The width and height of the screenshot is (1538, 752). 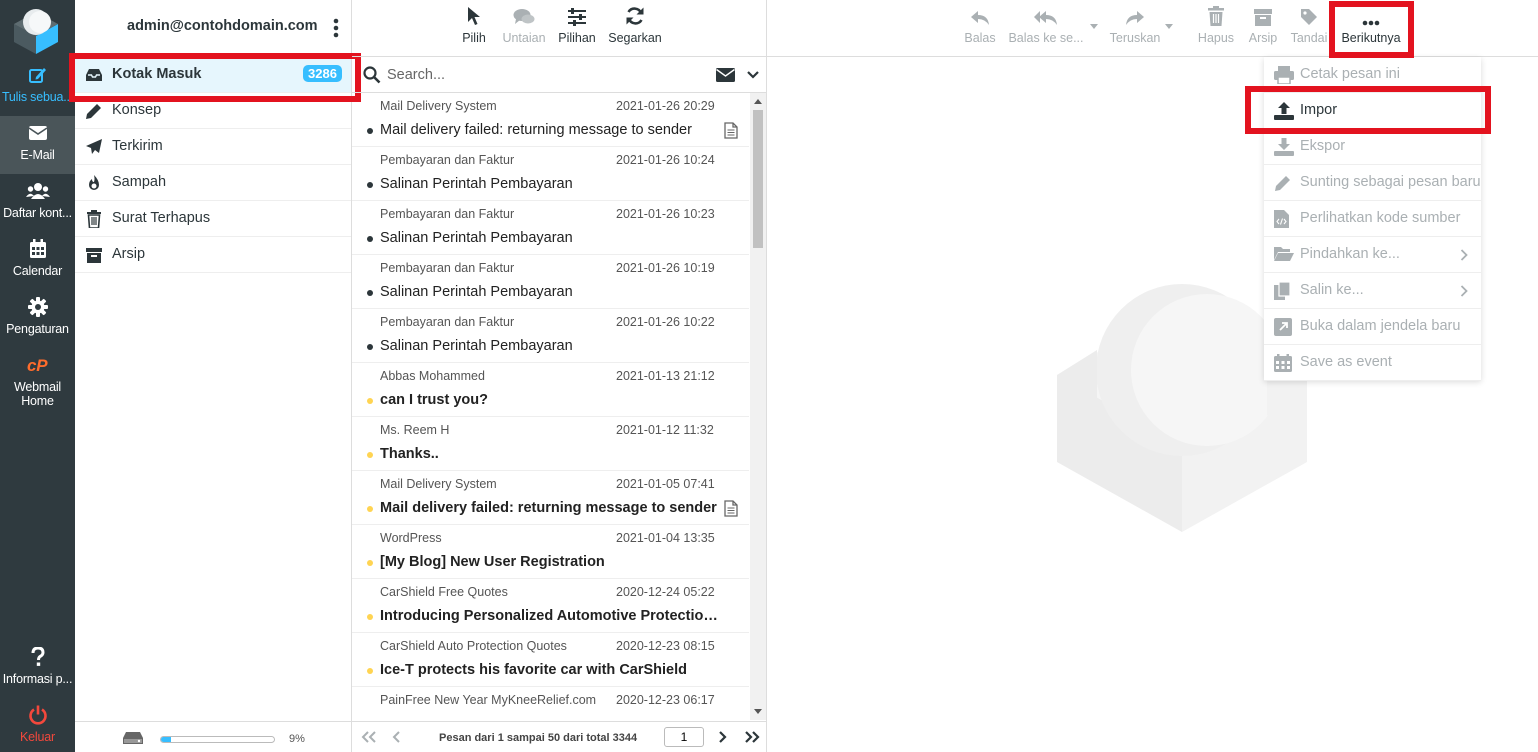 What do you see at coordinates (474, 28) in the screenshot?
I see `select-button: Pilih` at bounding box center [474, 28].